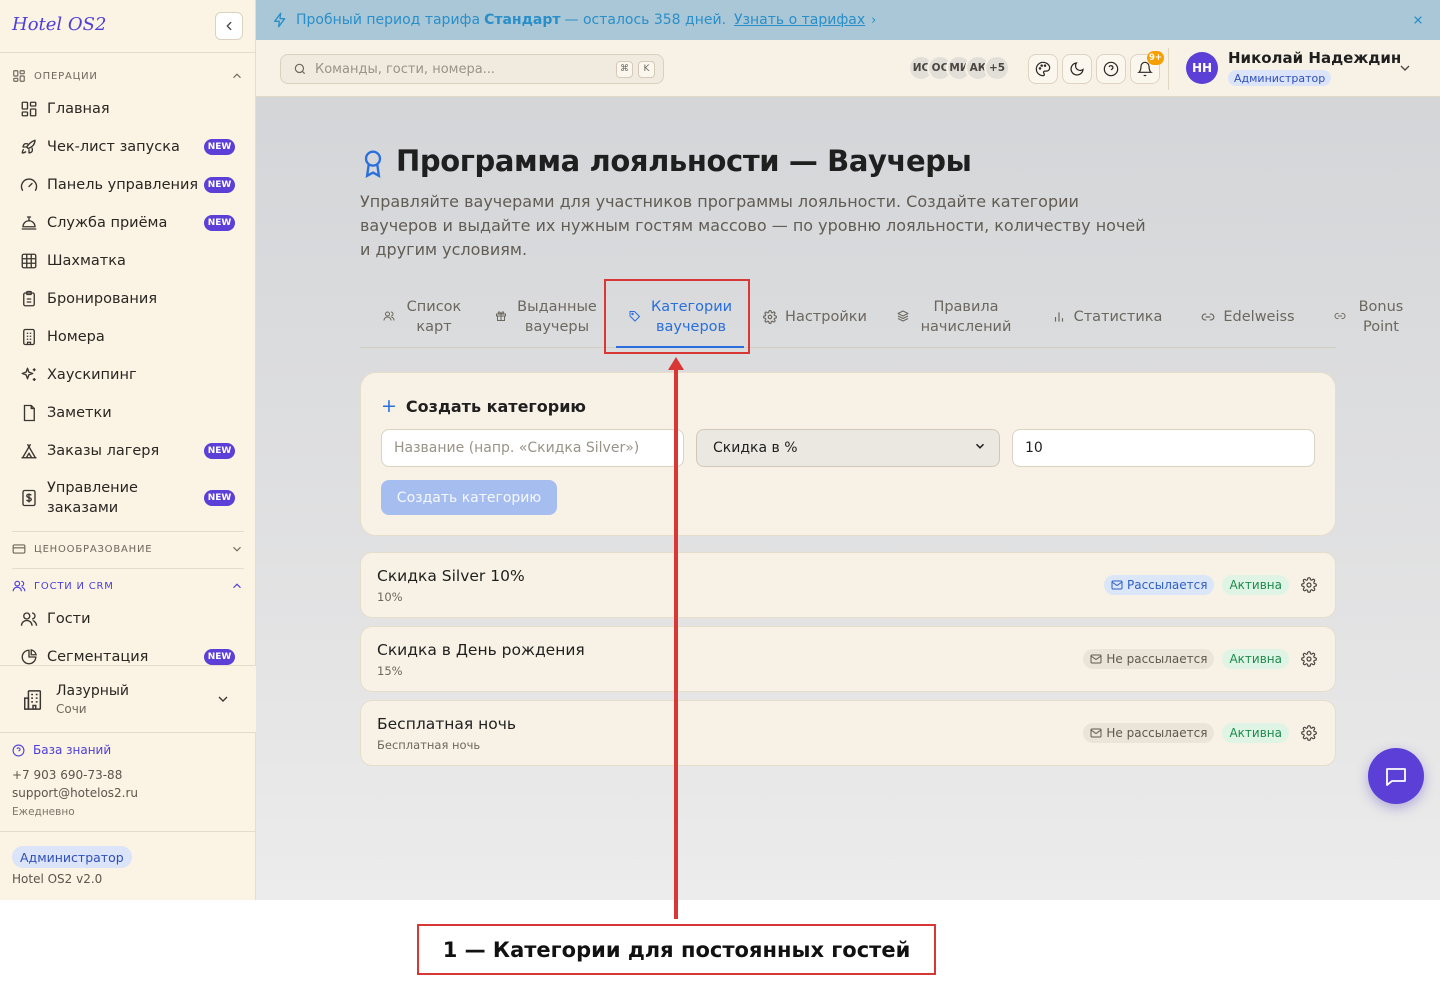 This screenshot has width=1440, height=998. What do you see at coordinates (429, 745) in the screenshot?
I see `category-value: Бесплатная ночь` at bounding box center [429, 745].